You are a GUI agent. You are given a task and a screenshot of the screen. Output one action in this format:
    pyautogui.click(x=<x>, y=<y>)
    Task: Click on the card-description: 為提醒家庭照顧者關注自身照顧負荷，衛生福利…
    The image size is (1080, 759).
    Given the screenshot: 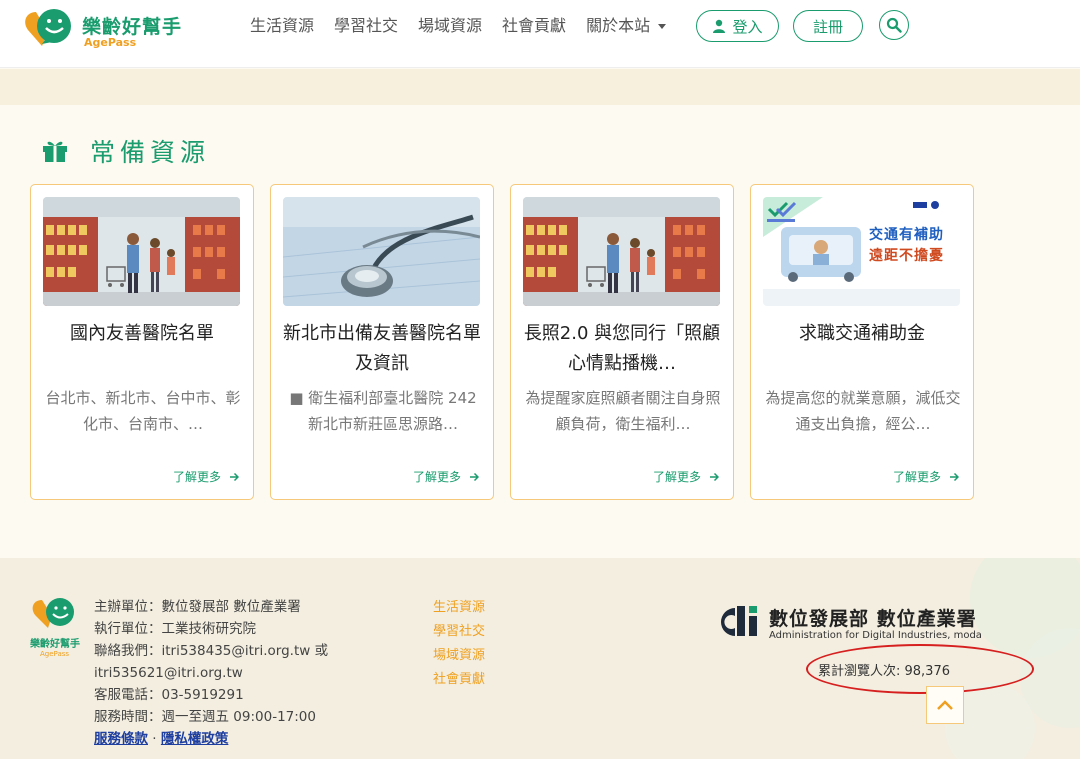 What is the action you would take?
    pyautogui.click(x=623, y=411)
    